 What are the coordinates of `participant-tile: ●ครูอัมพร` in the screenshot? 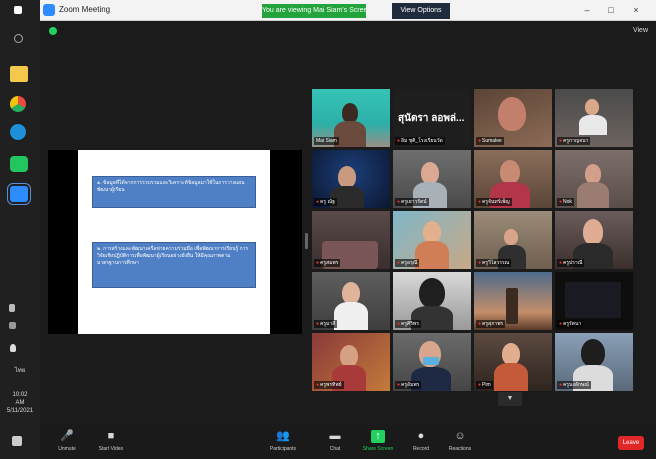 It's located at (432, 362).